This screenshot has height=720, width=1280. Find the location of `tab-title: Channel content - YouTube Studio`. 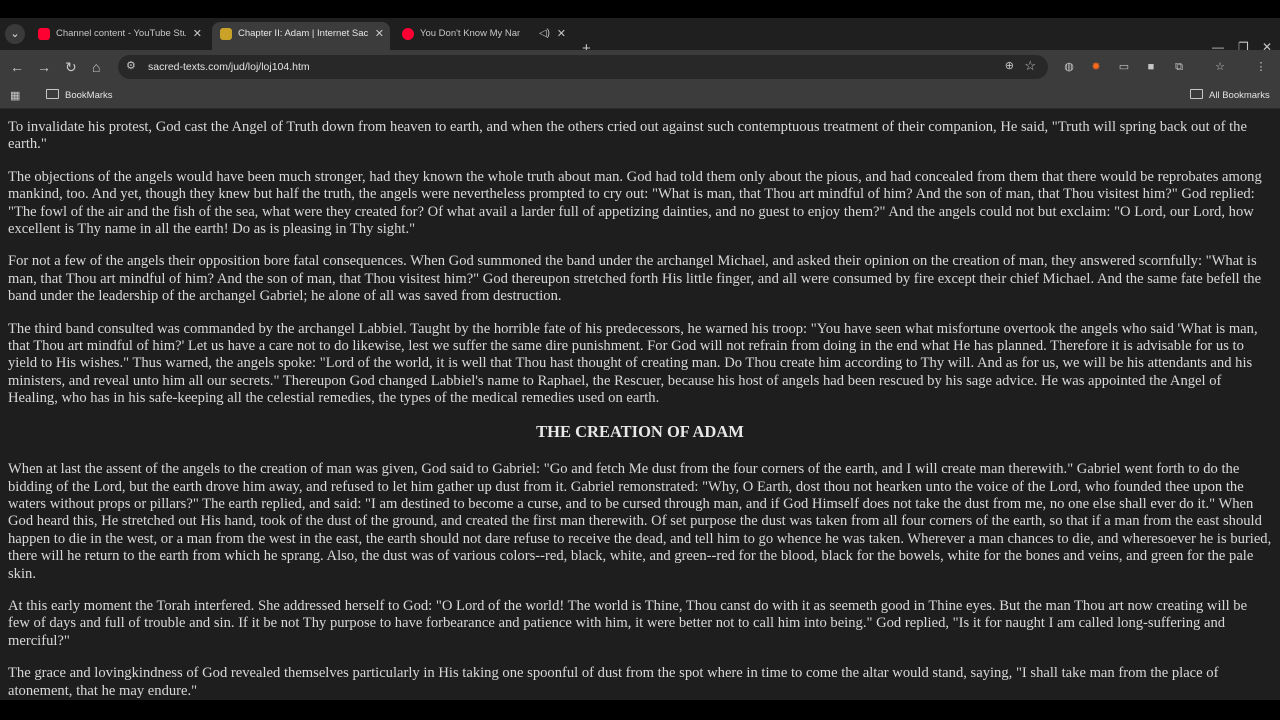

tab-title: Channel content - YouTube Studio is located at coordinates (121, 33).